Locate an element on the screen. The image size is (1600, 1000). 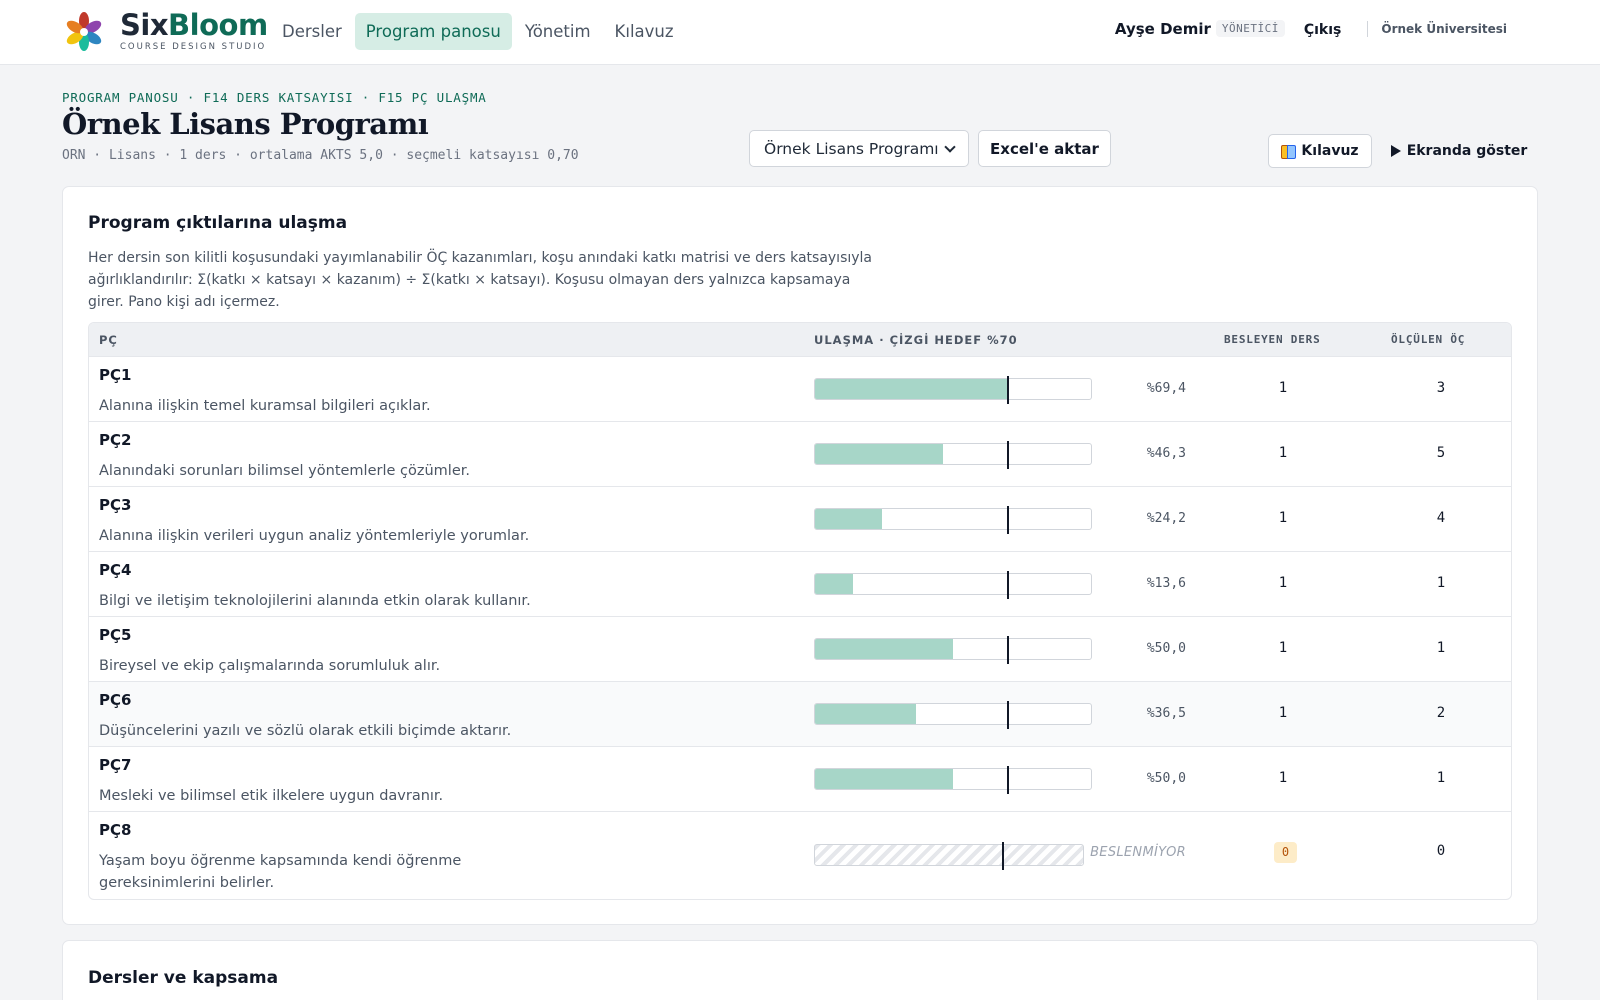
brand-name-part2: Bloom is located at coordinates (218, 25).